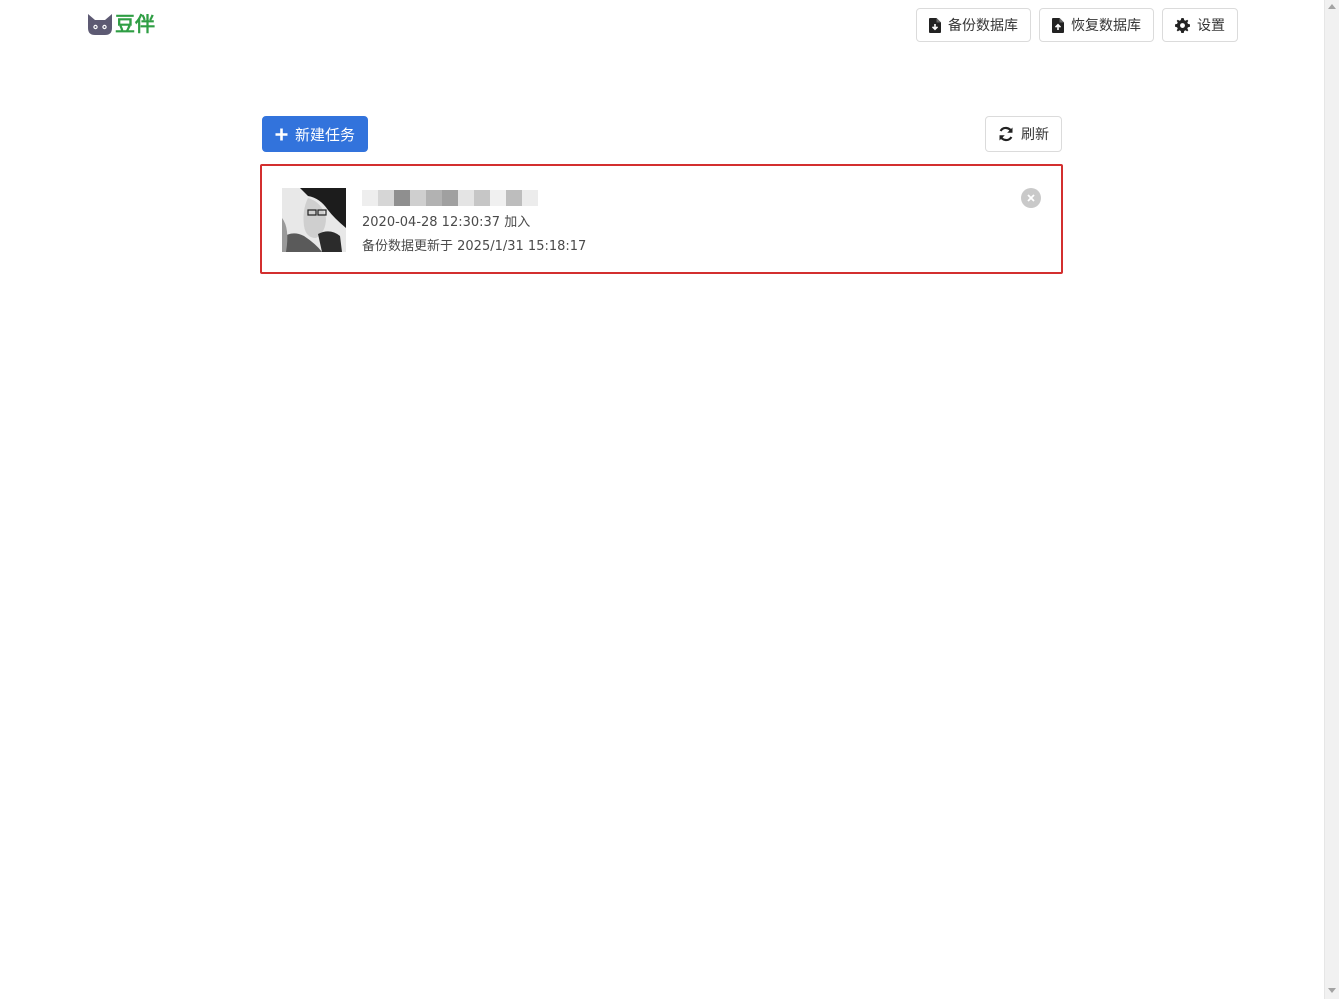 The height and width of the screenshot is (999, 1339). I want to click on new-task-button: 新建任务, so click(315, 134).